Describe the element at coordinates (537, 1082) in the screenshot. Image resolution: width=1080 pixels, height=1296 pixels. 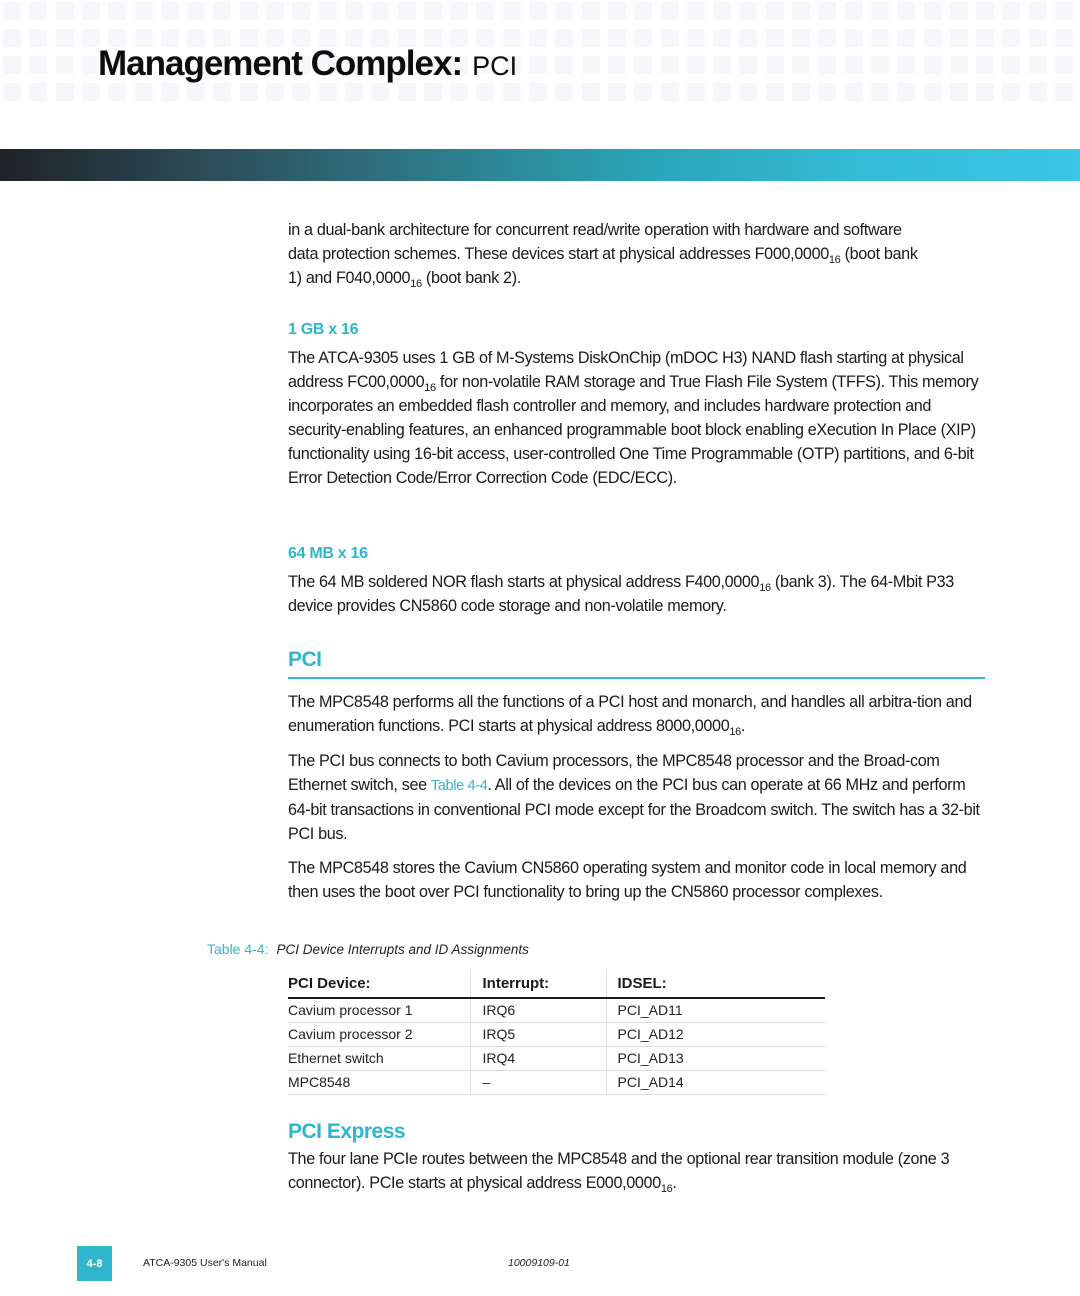
I see `cell-interrupt: –` at that location.